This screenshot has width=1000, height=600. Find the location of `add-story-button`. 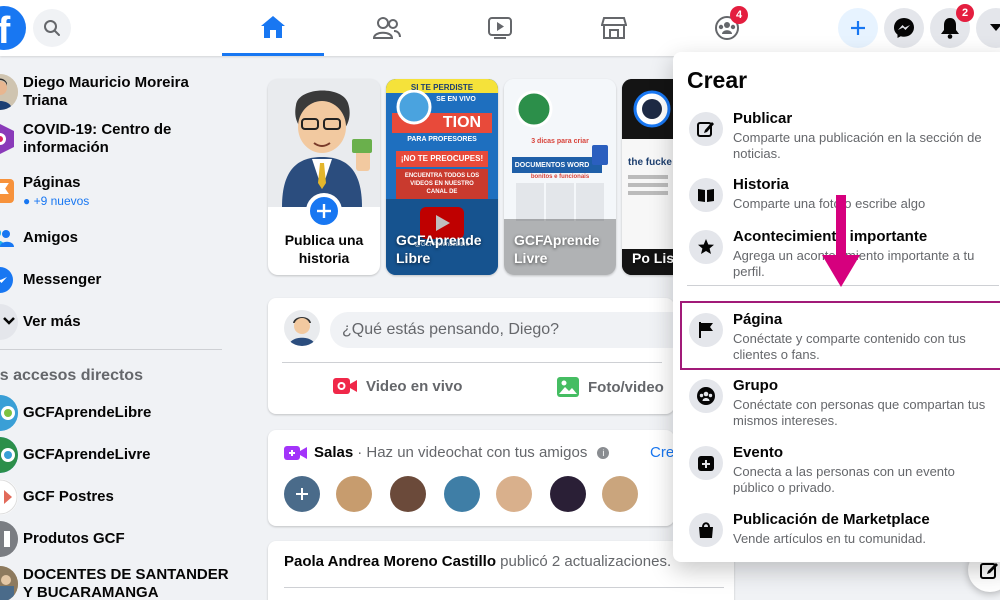

add-story-button is located at coordinates (324, 211).